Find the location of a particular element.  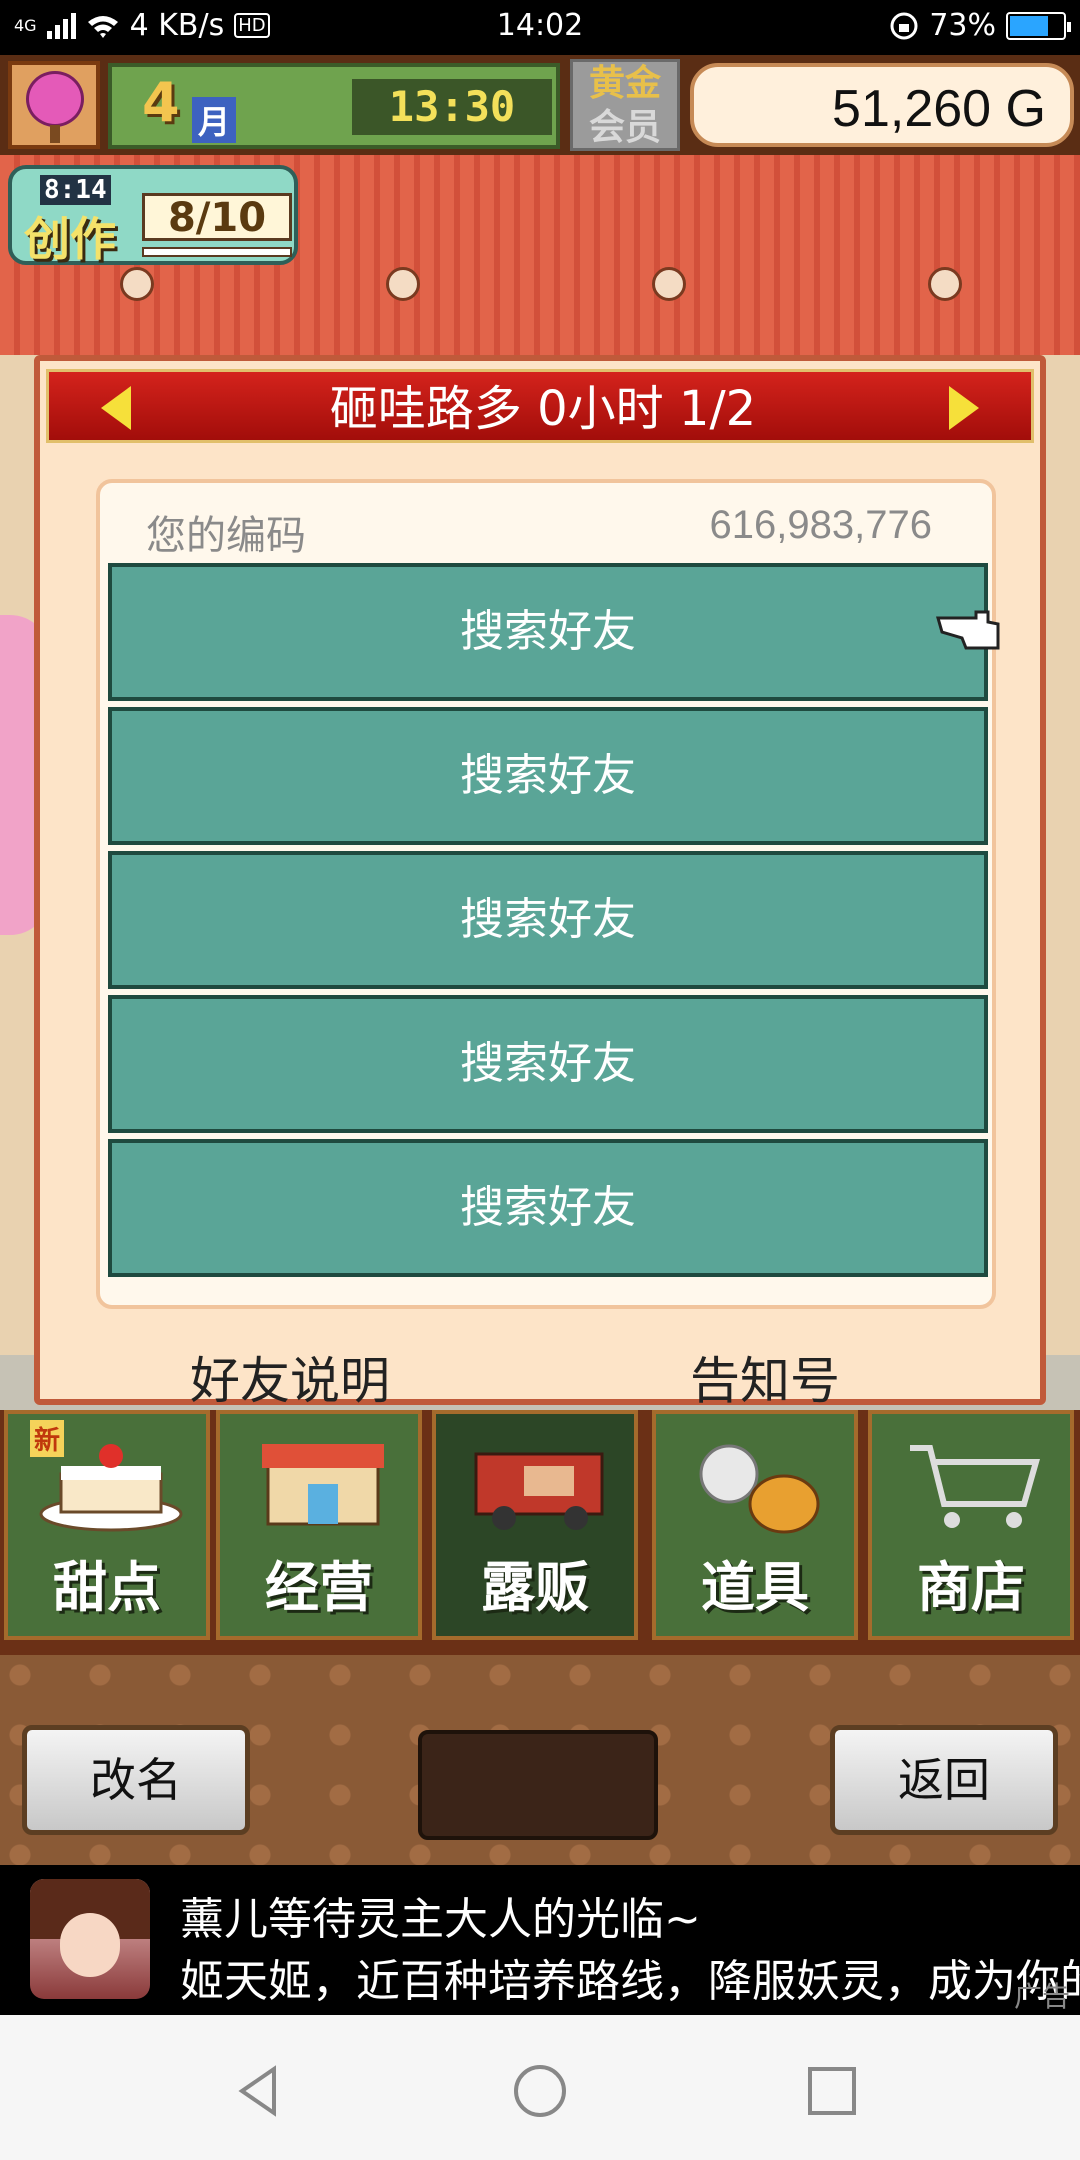

hand-pointer-icon is located at coordinates (968, 630).